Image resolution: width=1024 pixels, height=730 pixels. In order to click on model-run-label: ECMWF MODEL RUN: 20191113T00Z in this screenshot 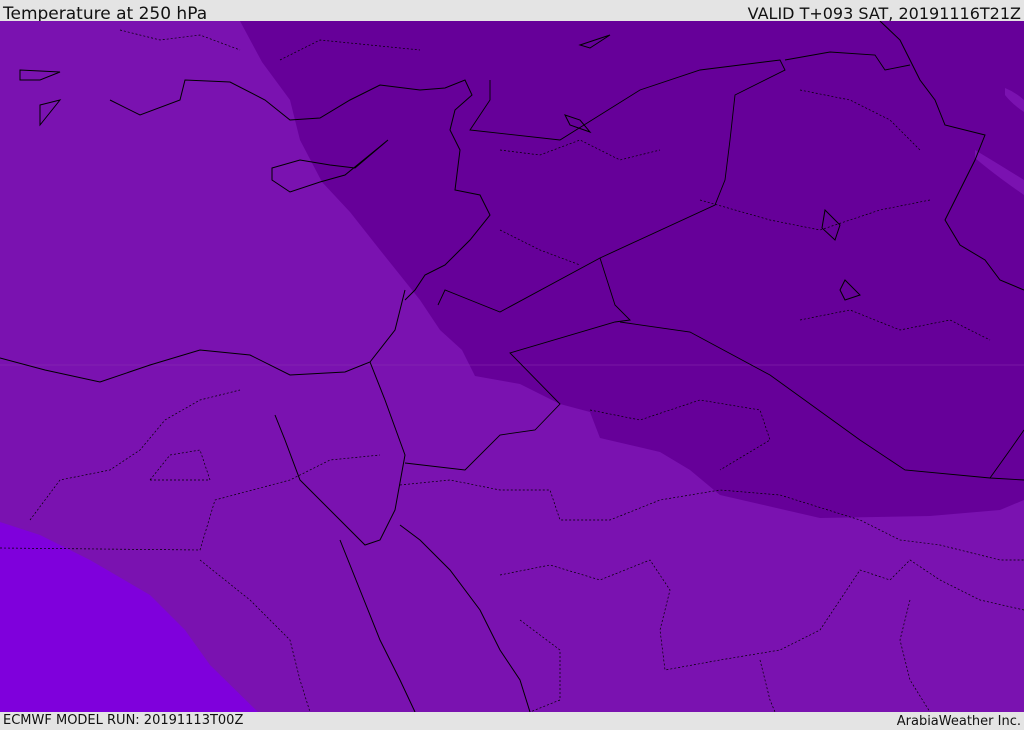, I will do `click(123, 720)`.